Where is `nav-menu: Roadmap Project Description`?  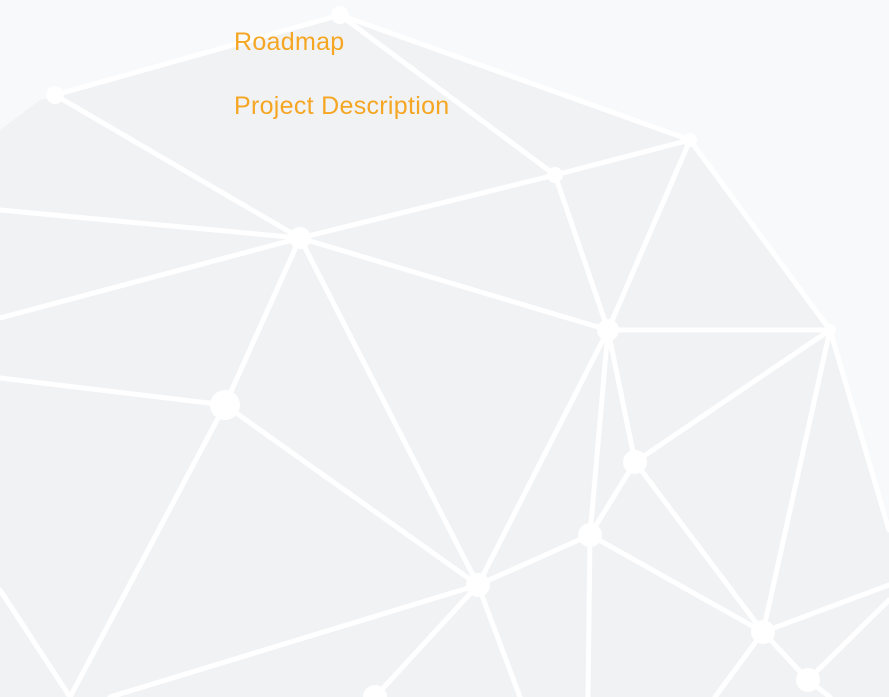
nav-menu: Roadmap Project Description is located at coordinates (342, 74).